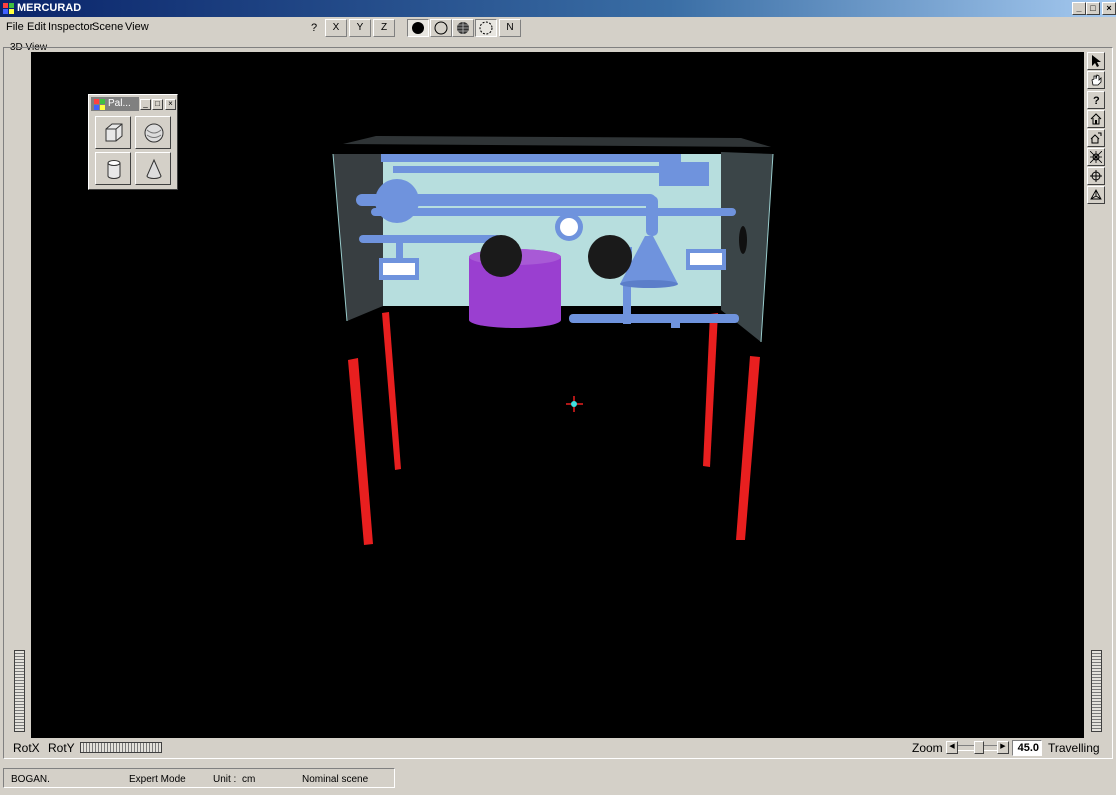  What do you see at coordinates (145, 104) in the screenshot?
I see `palette-minimize-button: _` at bounding box center [145, 104].